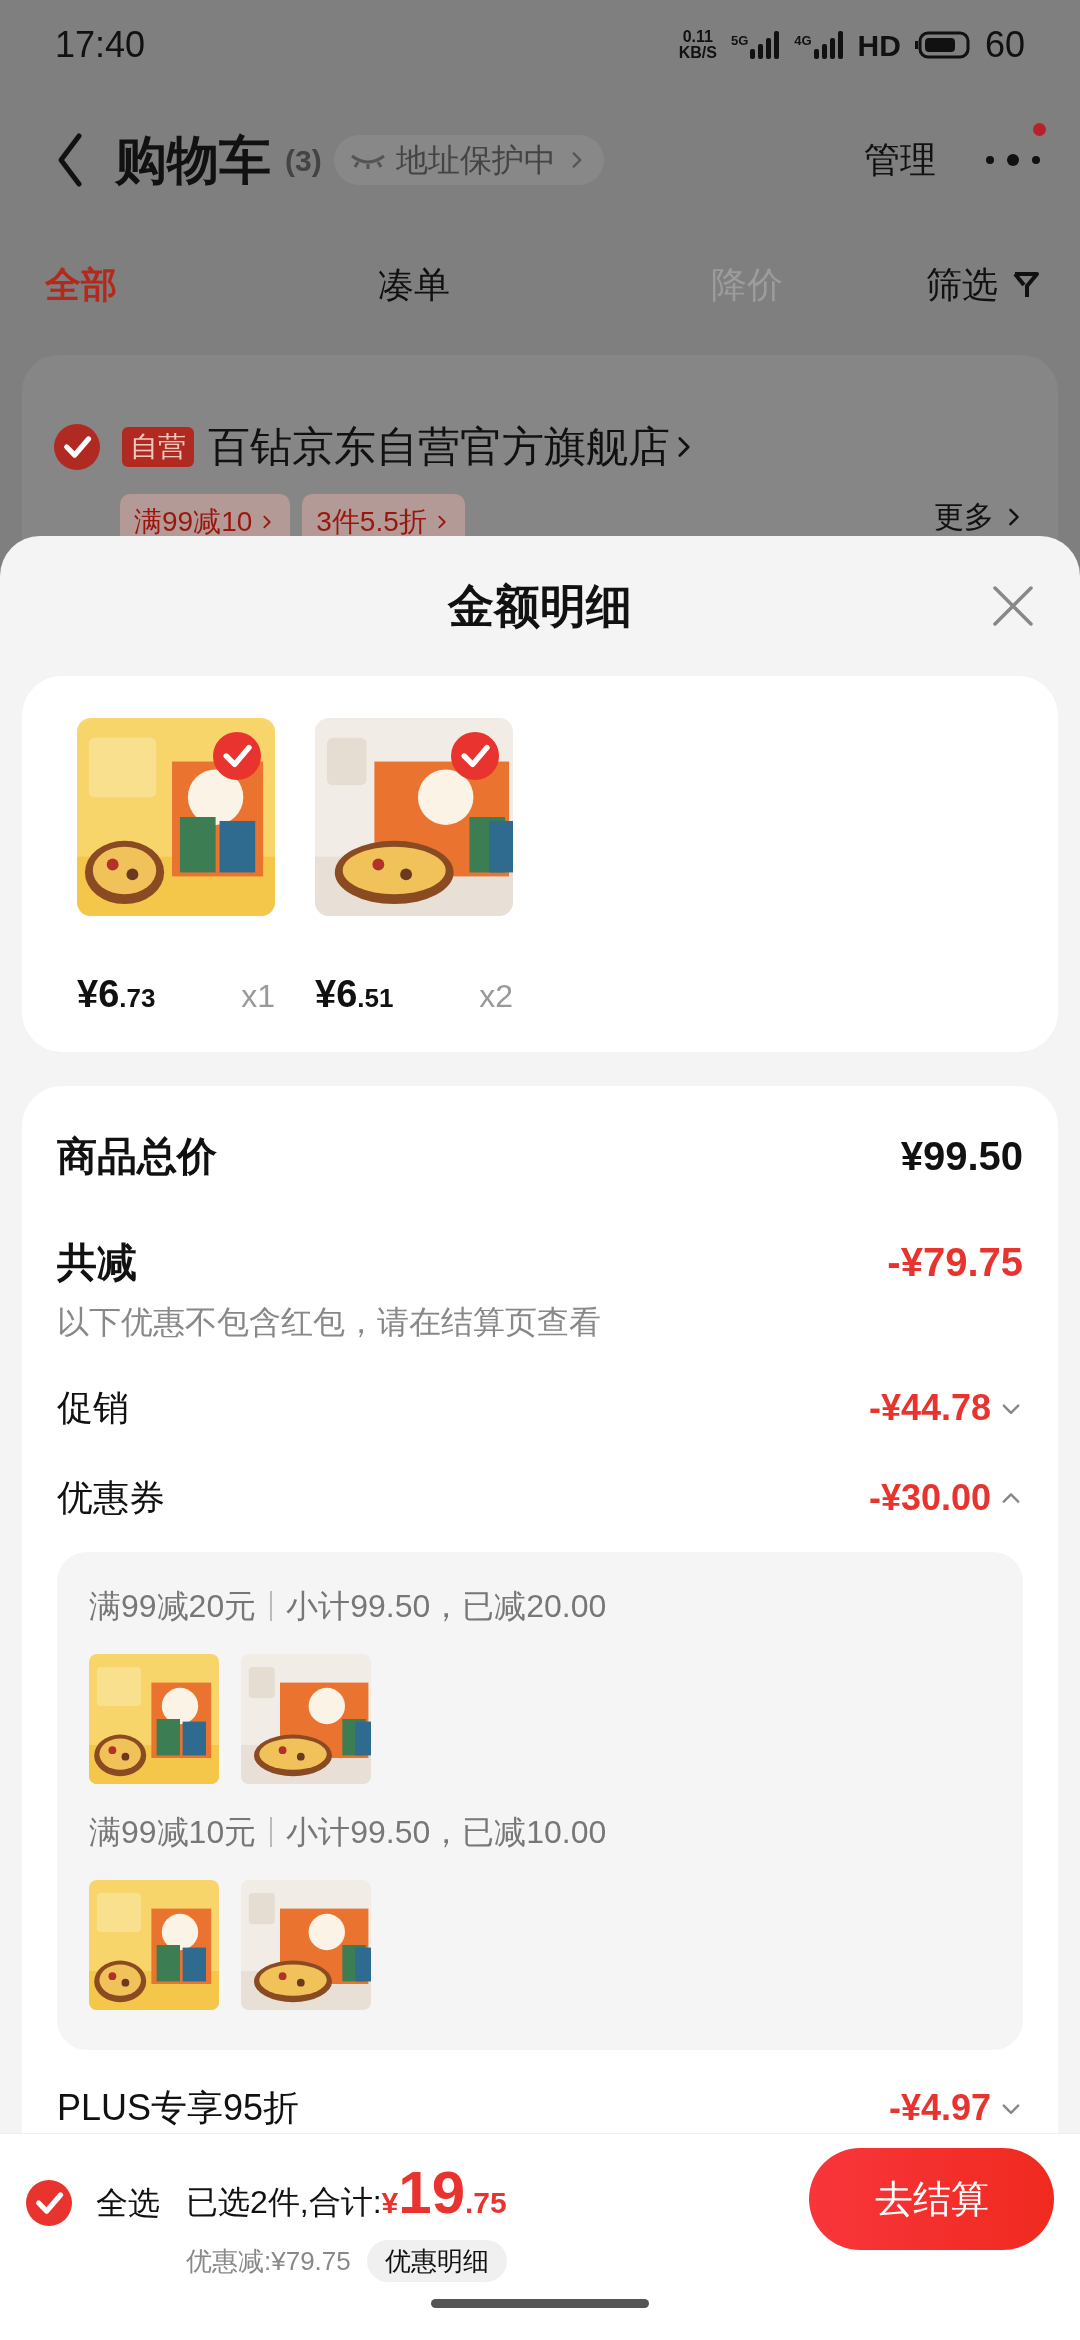  Describe the element at coordinates (173, 1832) in the screenshot. I see `coupon-title: 满99减10元` at that location.